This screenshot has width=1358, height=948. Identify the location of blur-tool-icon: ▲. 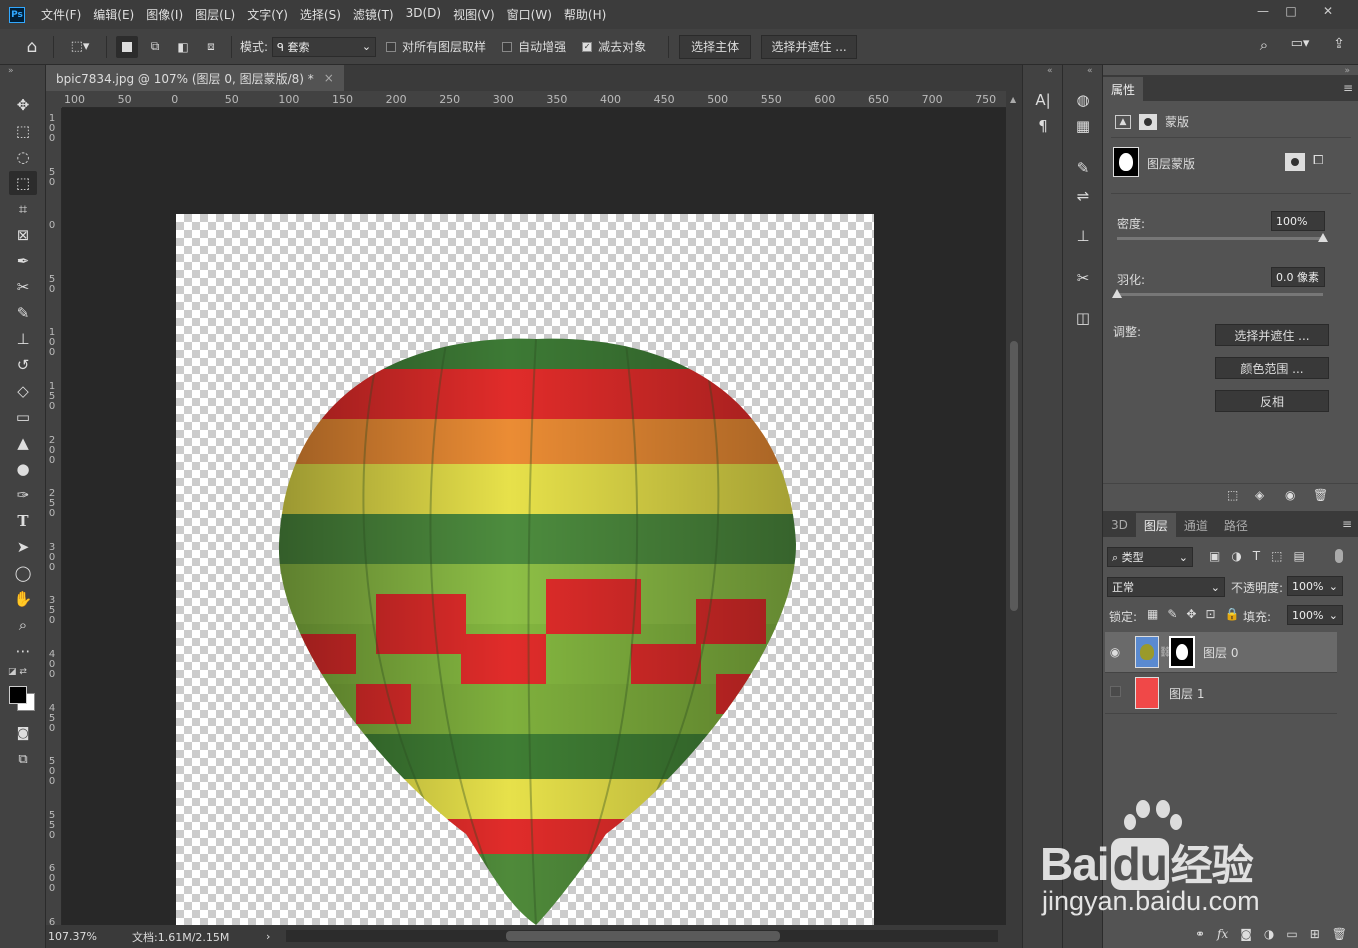
(23, 443).